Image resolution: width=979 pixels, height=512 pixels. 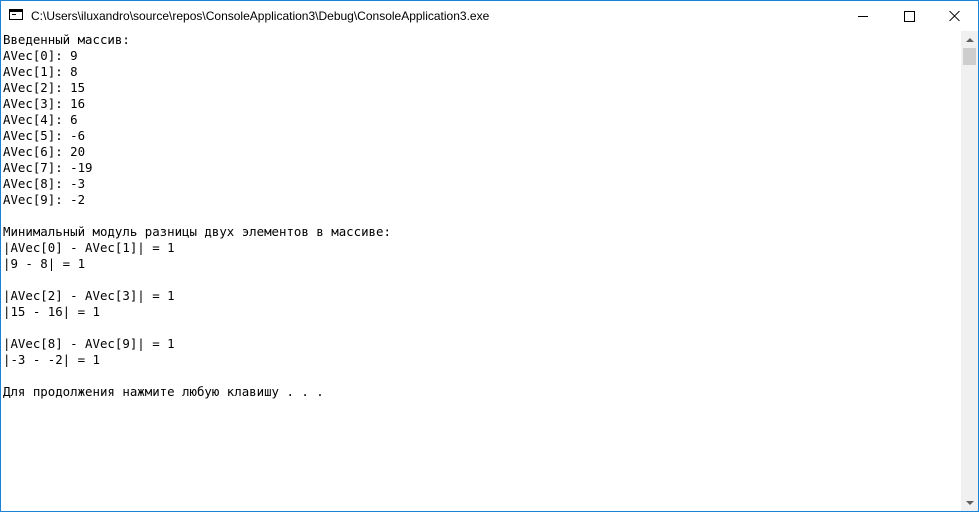 I want to click on scroll-down-arrow-icon, so click(x=969, y=502).